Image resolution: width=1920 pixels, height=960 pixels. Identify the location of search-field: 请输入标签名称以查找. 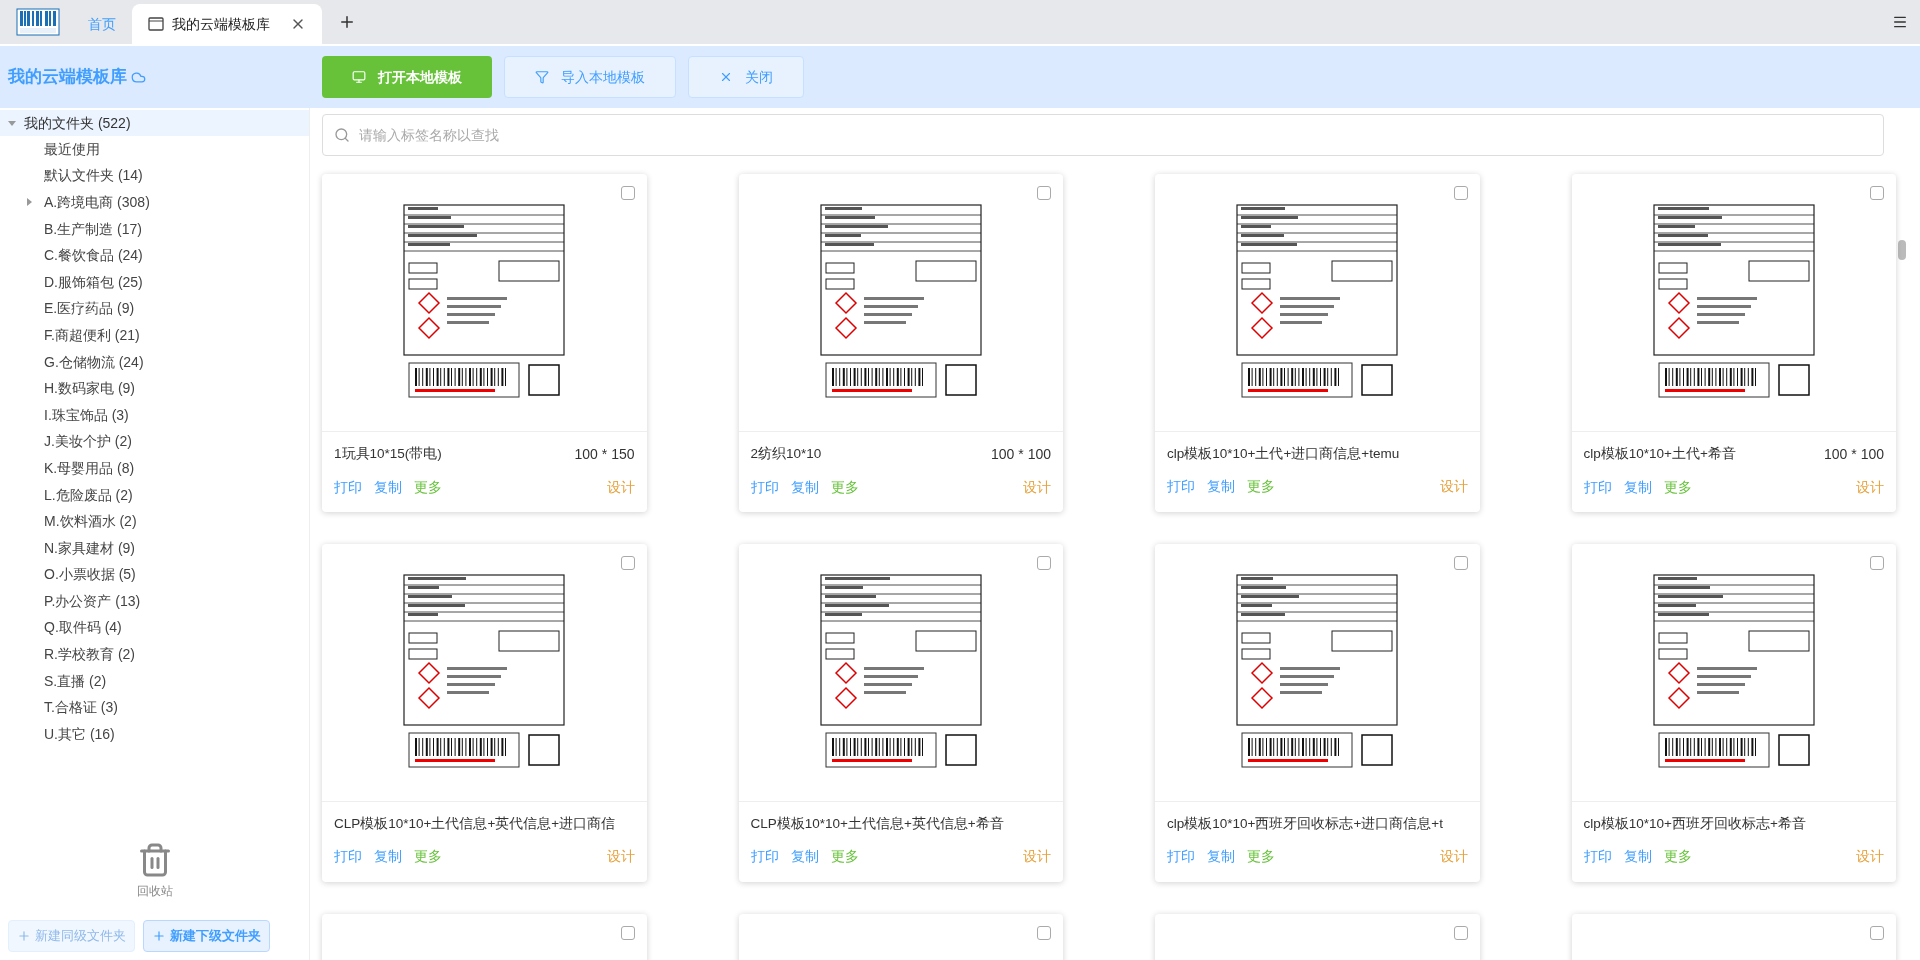
(1103, 135).